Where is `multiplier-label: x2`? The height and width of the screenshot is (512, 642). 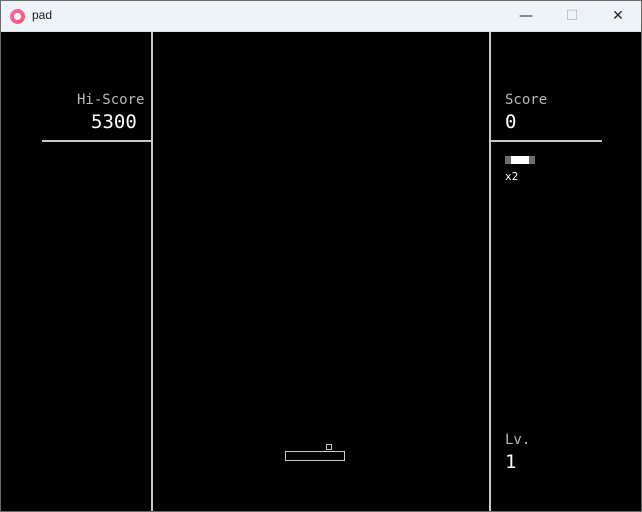 multiplier-label: x2 is located at coordinates (512, 176).